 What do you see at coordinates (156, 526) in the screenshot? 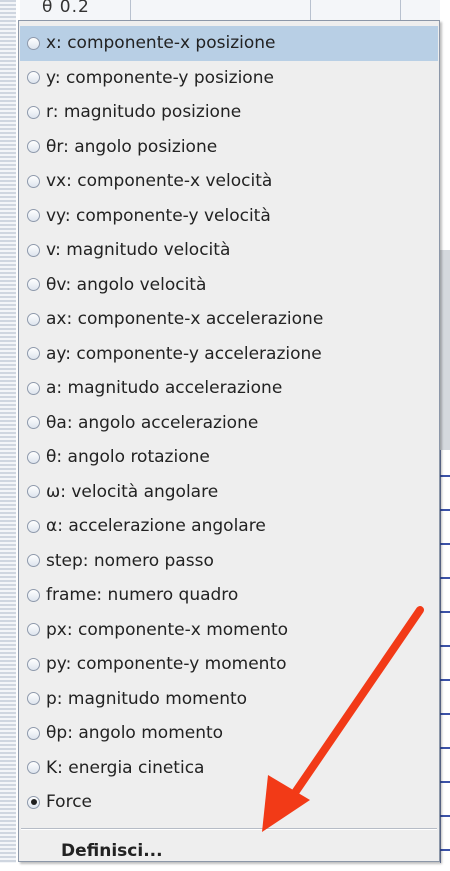
I see `menu-item-label: α: accelerazione angolare` at bounding box center [156, 526].